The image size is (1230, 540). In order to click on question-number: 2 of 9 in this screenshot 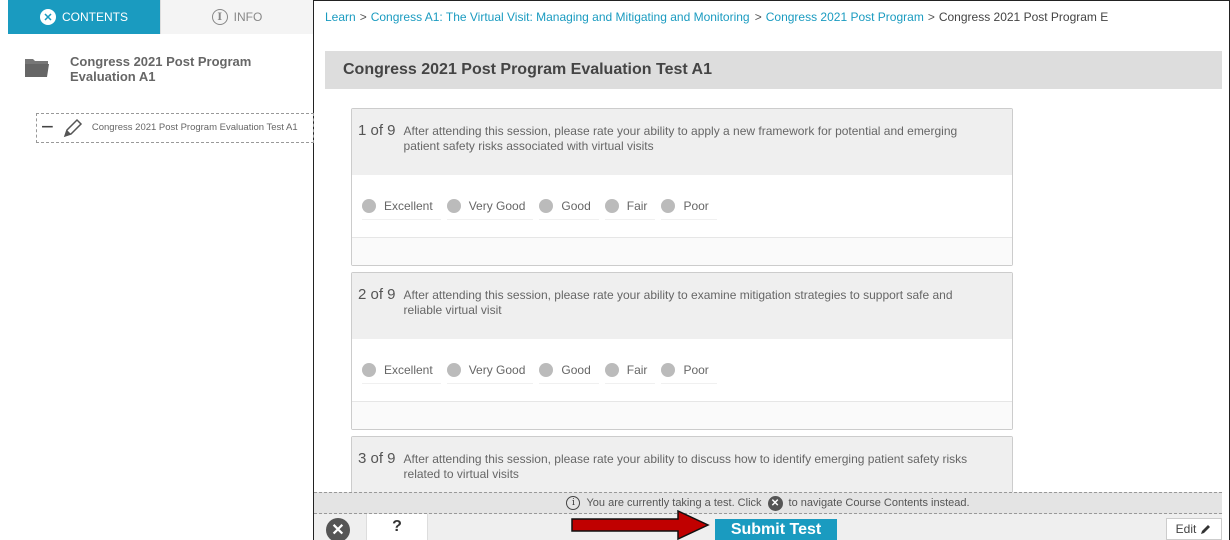, I will do `click(377, 294)`.